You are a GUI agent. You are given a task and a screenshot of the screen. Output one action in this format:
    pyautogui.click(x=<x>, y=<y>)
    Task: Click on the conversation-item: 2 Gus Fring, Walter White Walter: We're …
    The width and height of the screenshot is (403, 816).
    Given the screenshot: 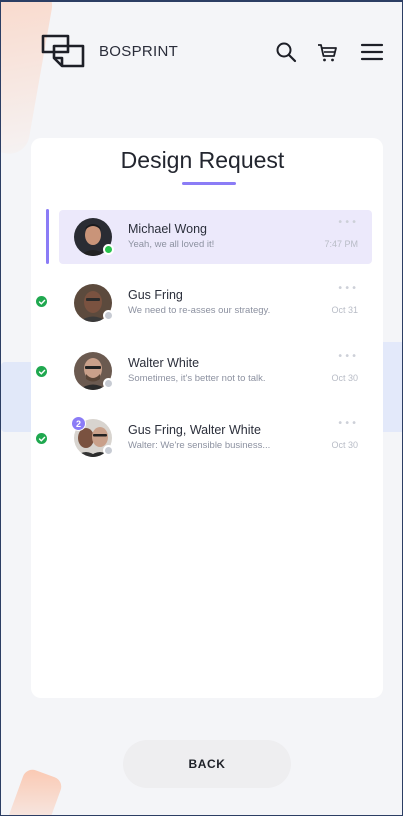 What is the action you would take?
    pyautogui.click(x=215, y=438)
    